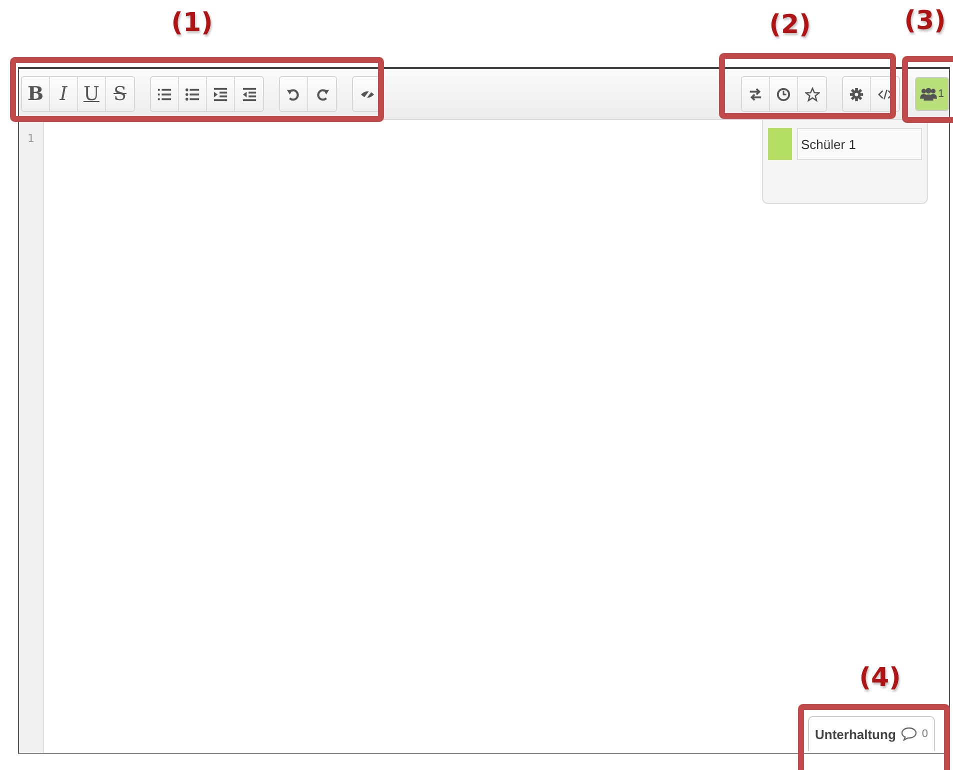 The height and width of the screenshot is (770, 953). Describe the element at coordinates (925, 21) in the screenshot. I see `annotation-label: (3)` at that location.